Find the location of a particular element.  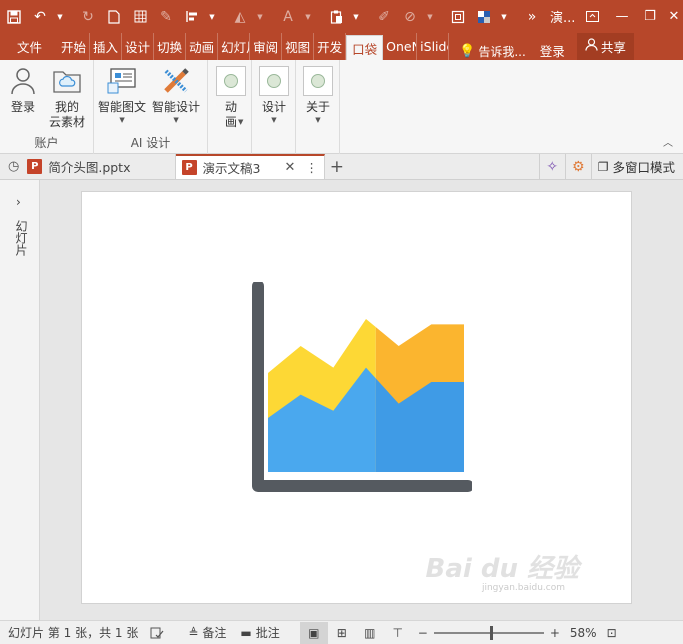

slideshow-view-icon: ⊤ is located at coordinates (398, 633).